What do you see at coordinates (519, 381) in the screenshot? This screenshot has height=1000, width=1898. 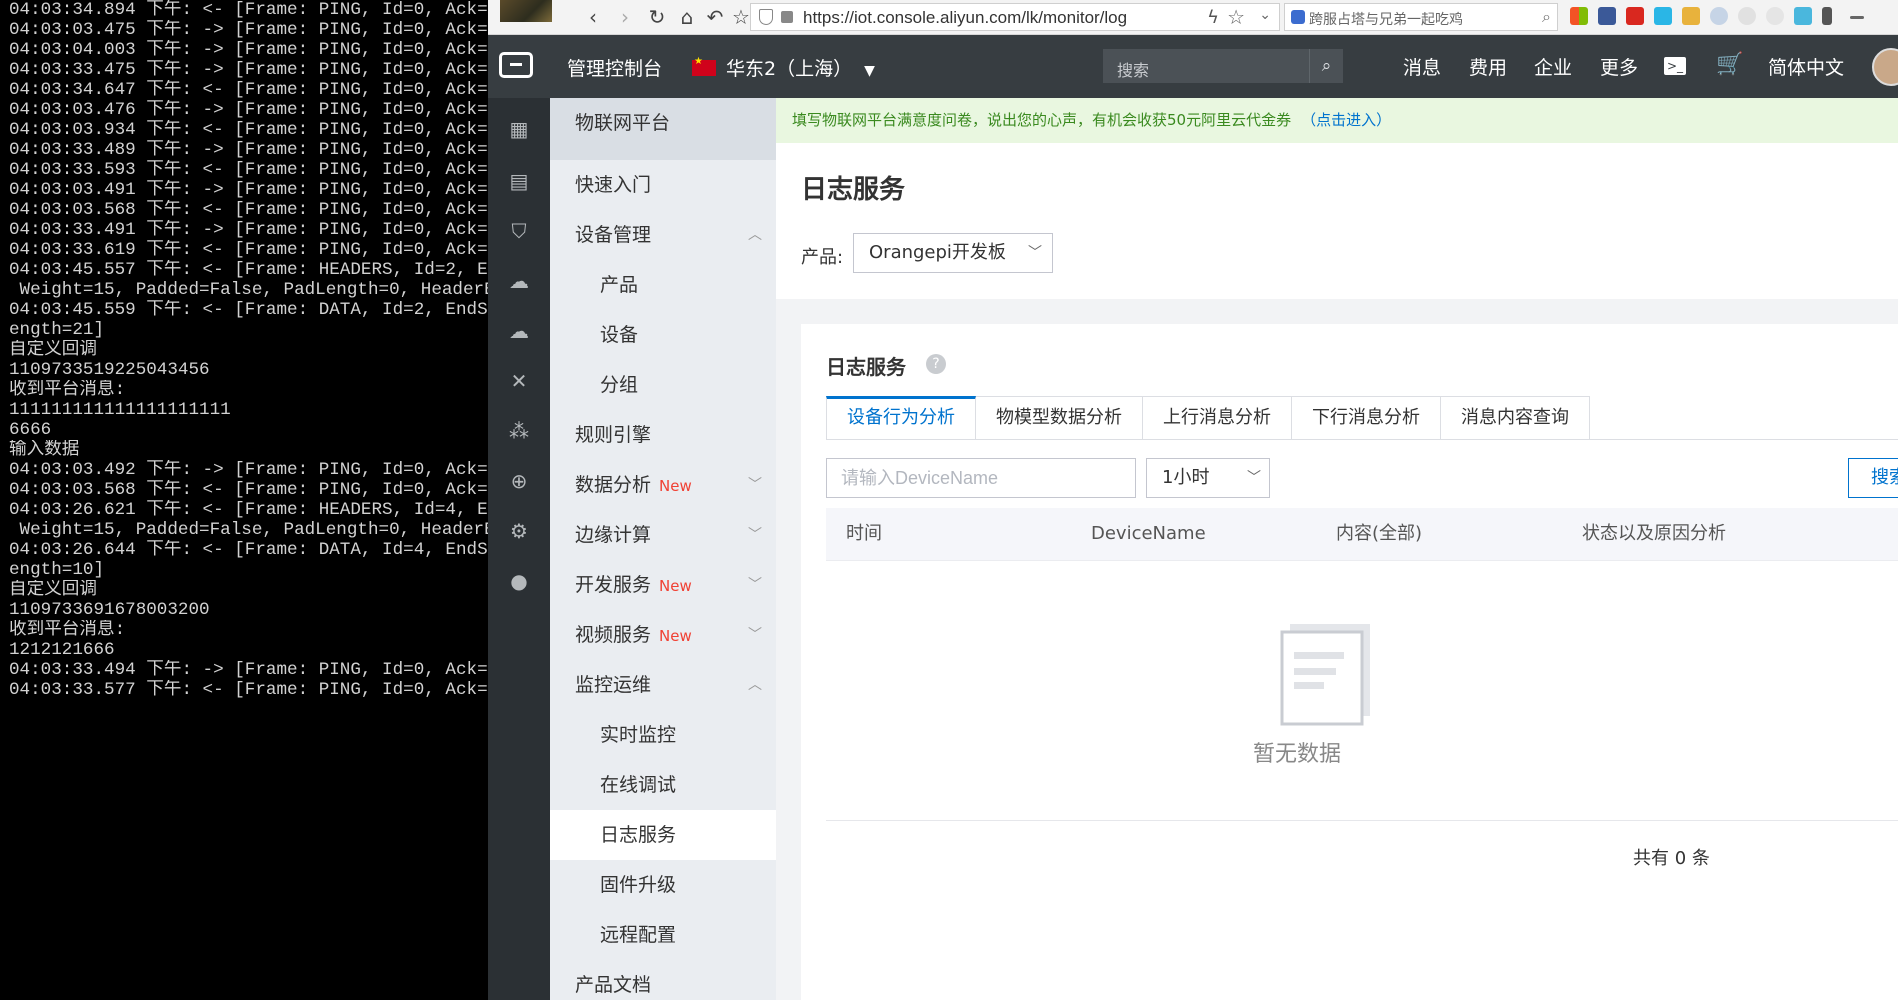 I see `tools-icon: ✕` at bounding box center [519, 381].